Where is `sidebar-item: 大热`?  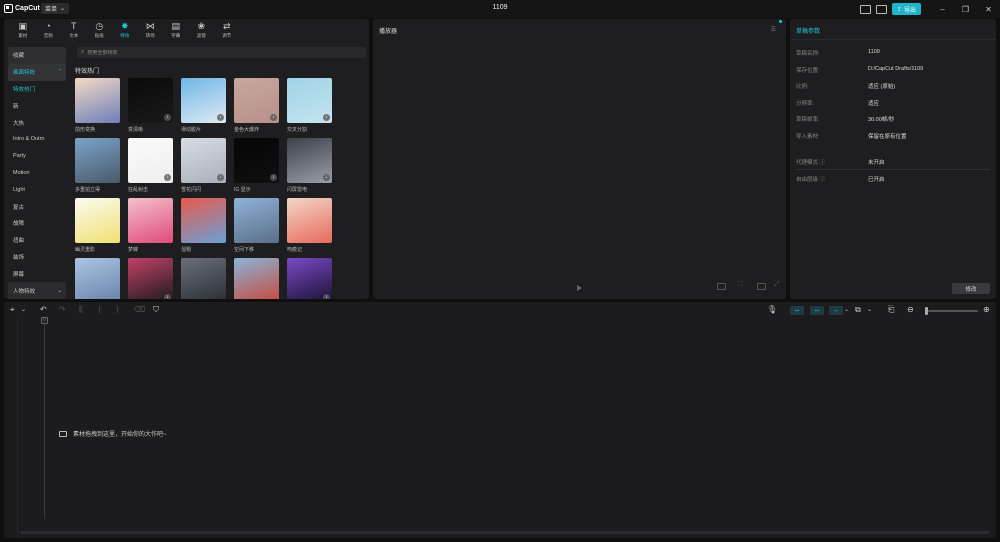 sidebar-item: 大热 is located at coordinates (38, 122).